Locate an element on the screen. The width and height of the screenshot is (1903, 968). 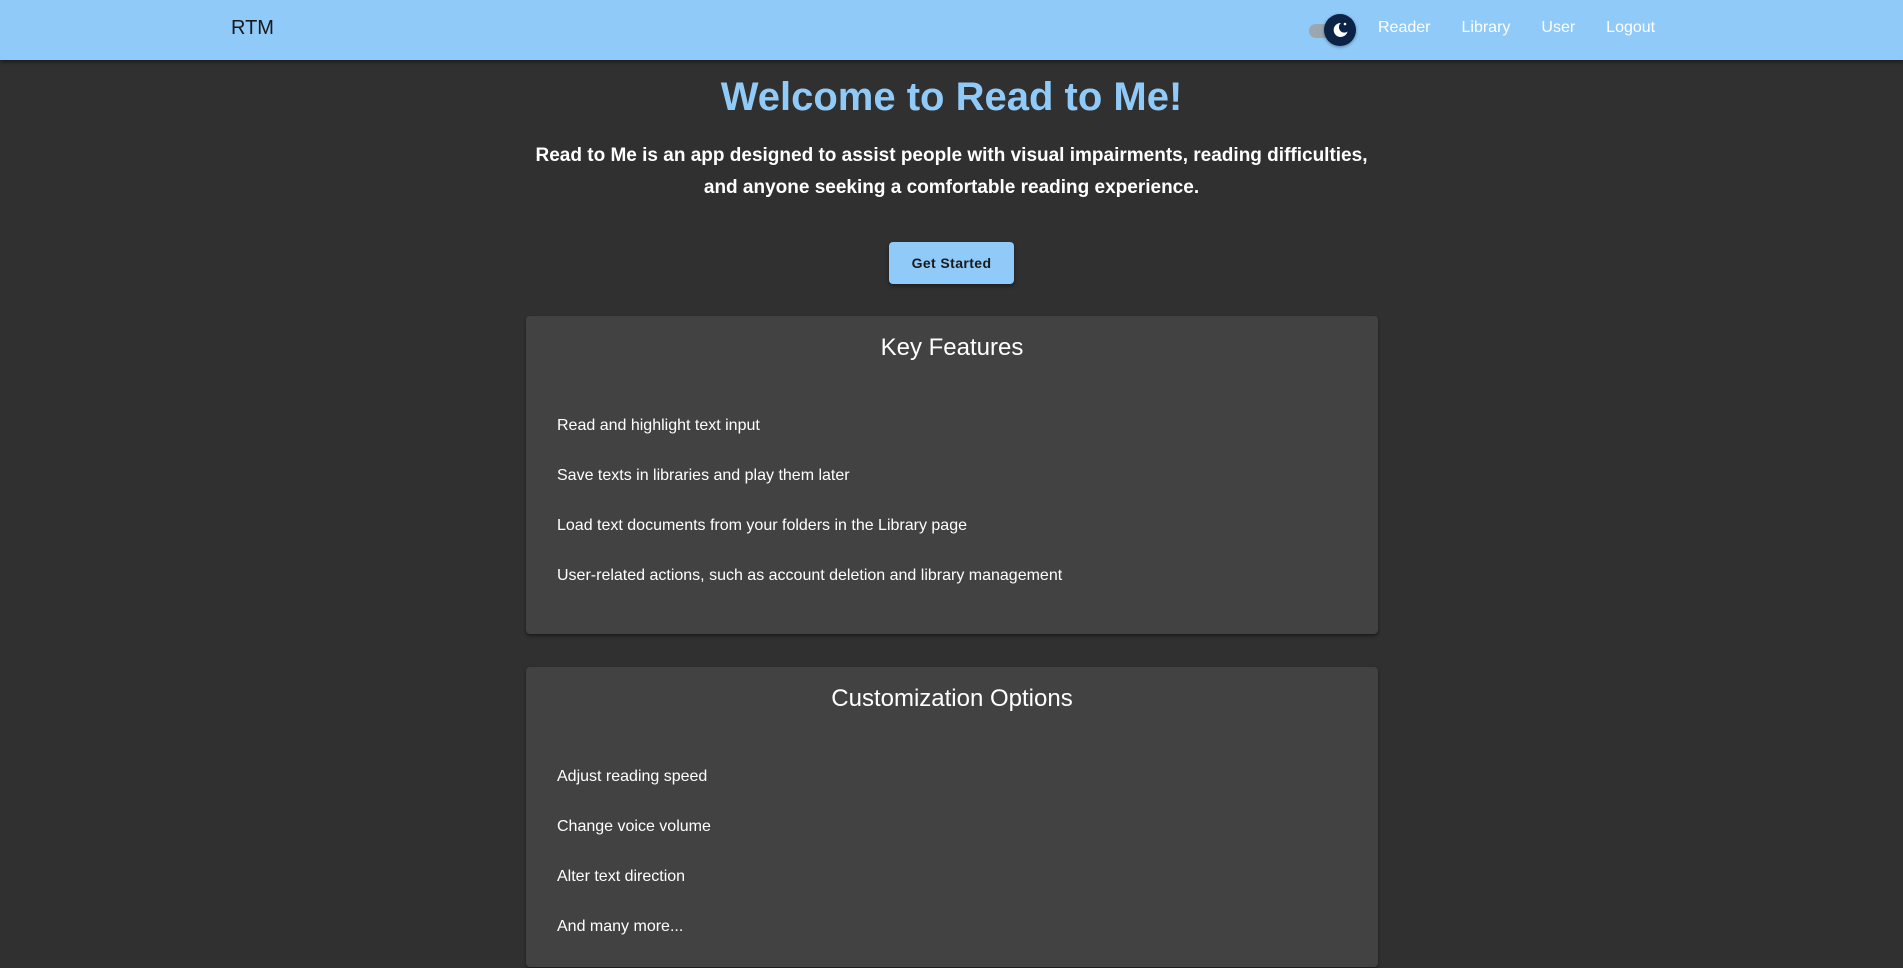
top-navbar: RTM Reader Library User Logout is located at coordinates (951, 30).